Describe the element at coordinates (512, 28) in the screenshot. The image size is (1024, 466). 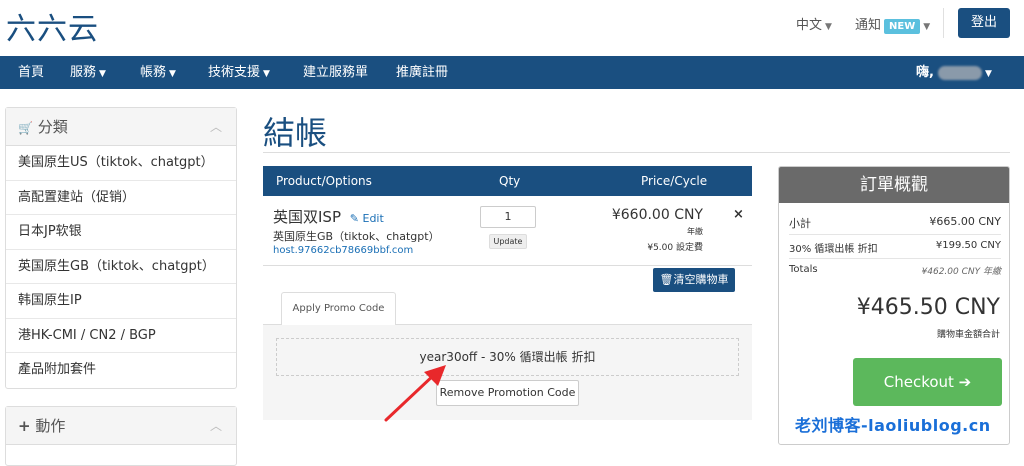
I see `top-header: 六六云 中文 ▼ 通知 NEW ▼ 登出` at that location.